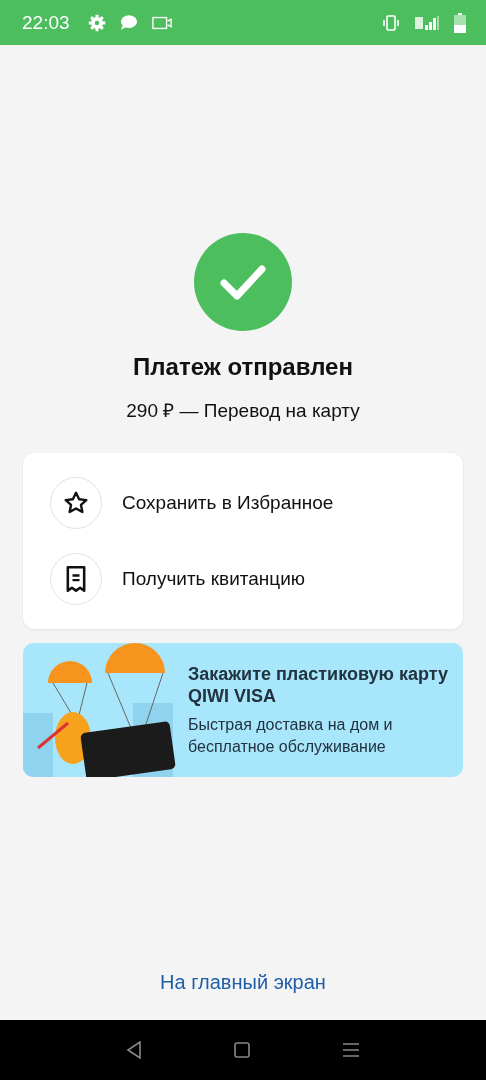  Describe the element at coordinates (46, 22) in the screenshot. I see `status-time: 22:03` at that location.